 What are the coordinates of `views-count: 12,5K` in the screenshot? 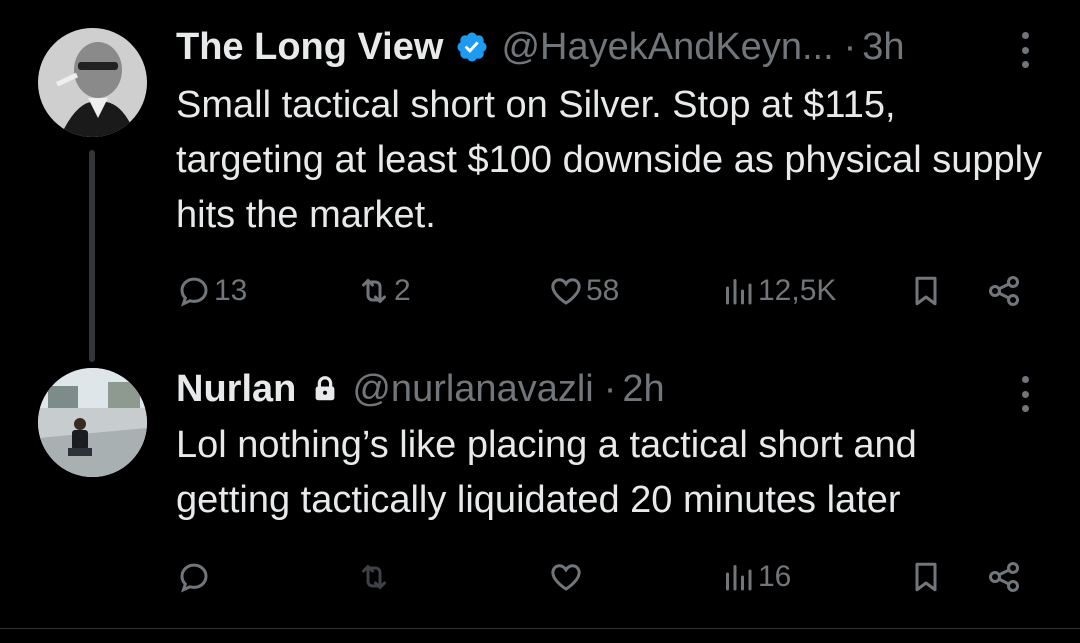 It's located at (797, 290).